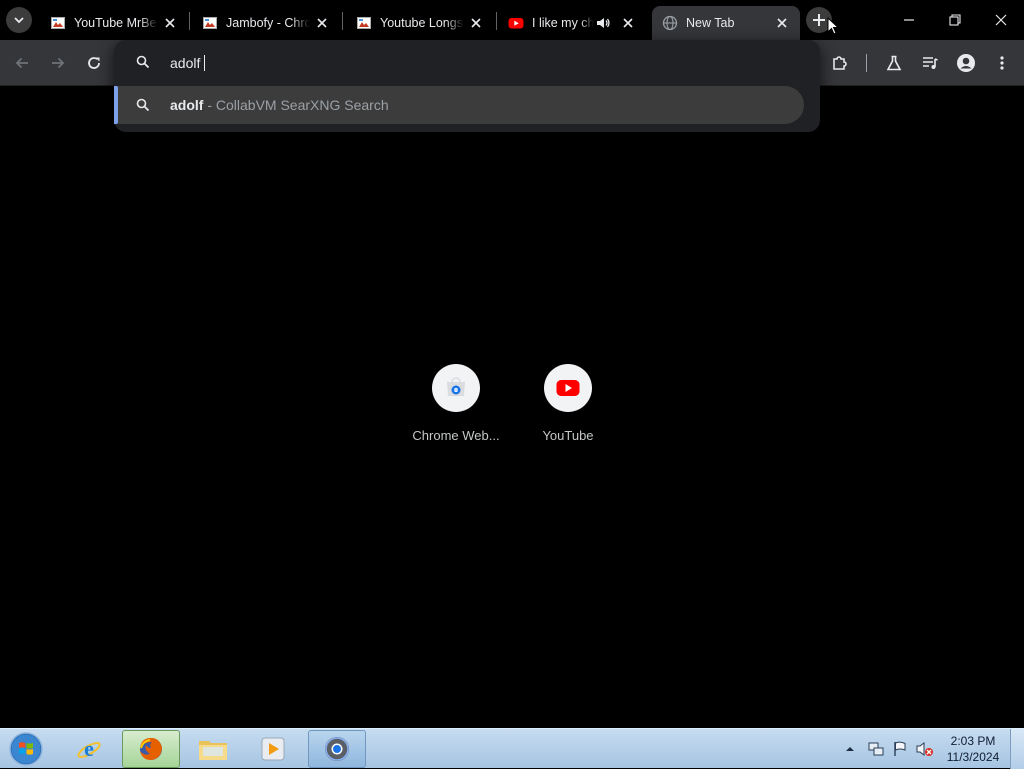 The width and height of the screenshot is (1024, 769). What do you see at coordinates (973, 749) in the screenshot?
I see `clock: 2:03 PM 11/3/2024` at bounding box center [973, 749].